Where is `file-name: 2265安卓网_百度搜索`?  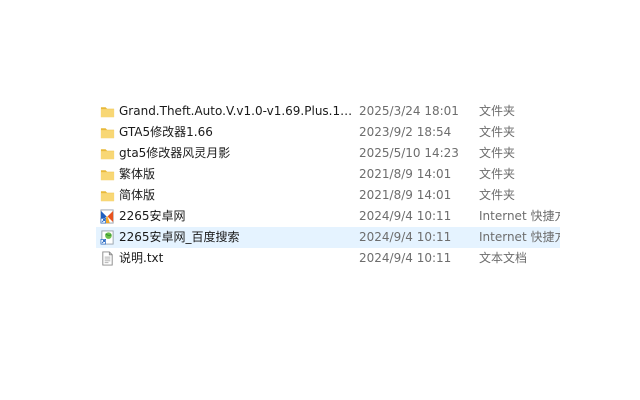 file-name: 2265安卓网_百度搜索 is located at coordinates (179, 237).